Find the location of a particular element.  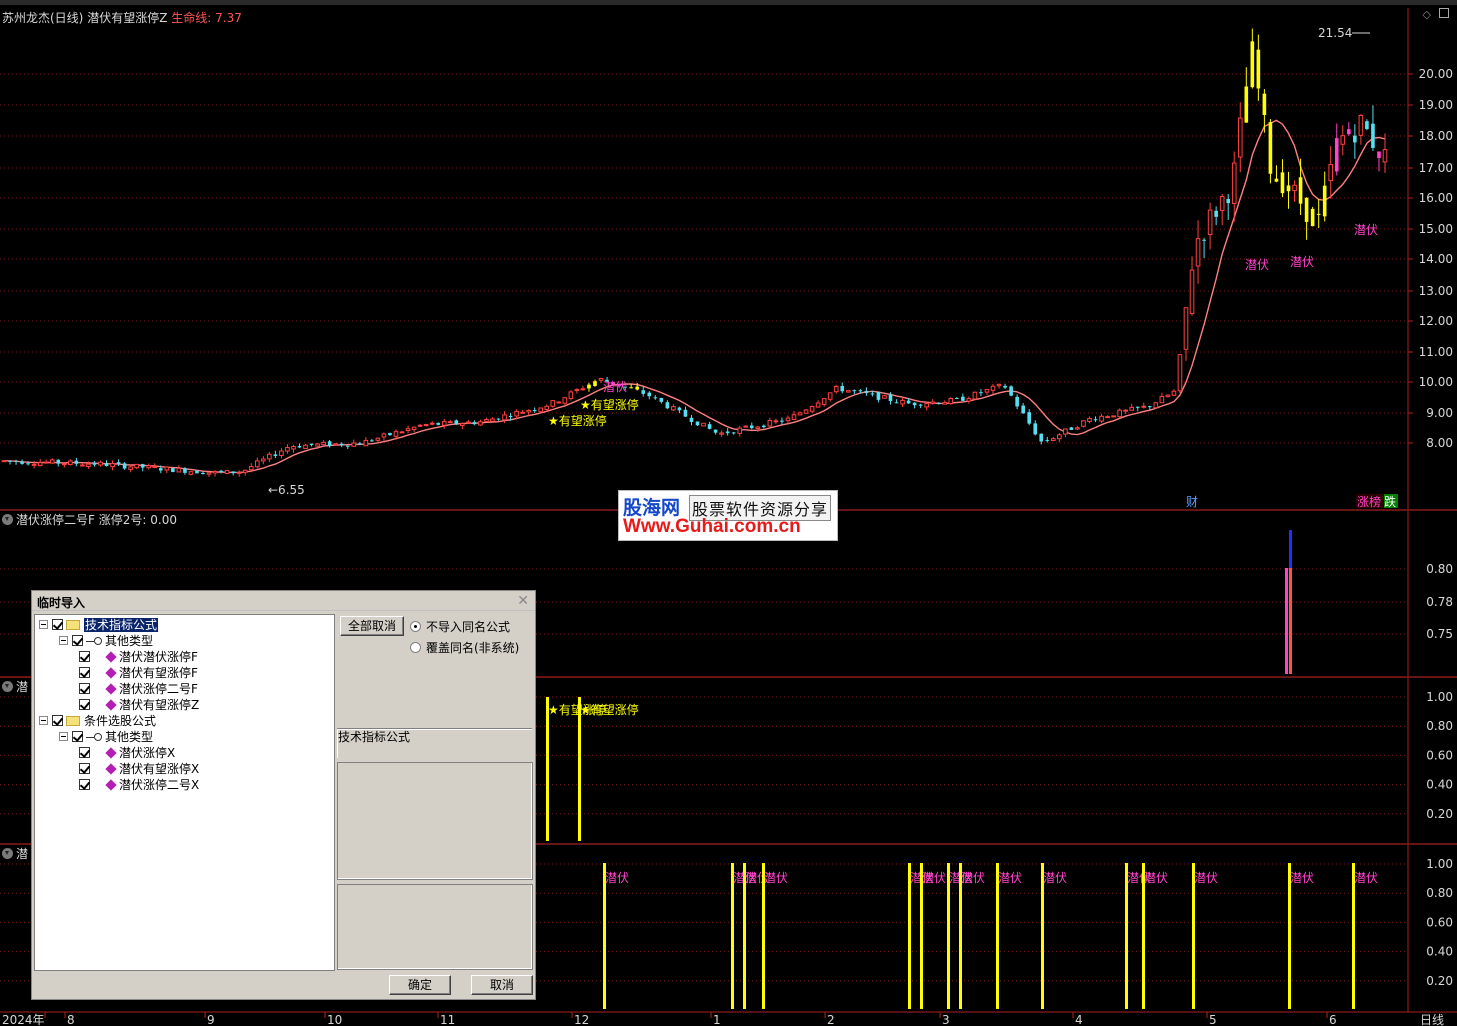

high-price-label: 21.54 is located at coordinates (1335, 33).